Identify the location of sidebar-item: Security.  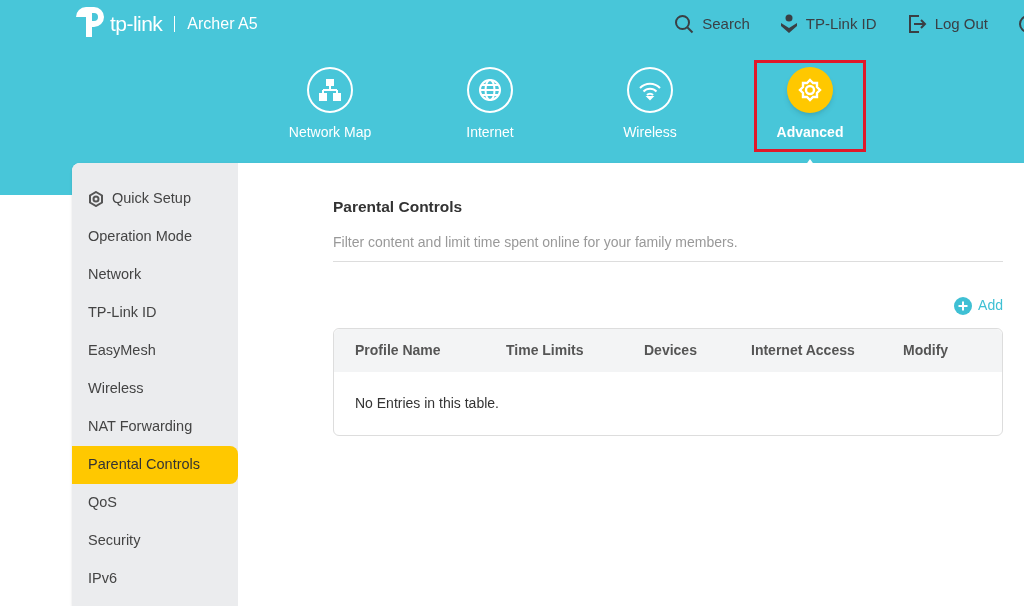
(155, 541).